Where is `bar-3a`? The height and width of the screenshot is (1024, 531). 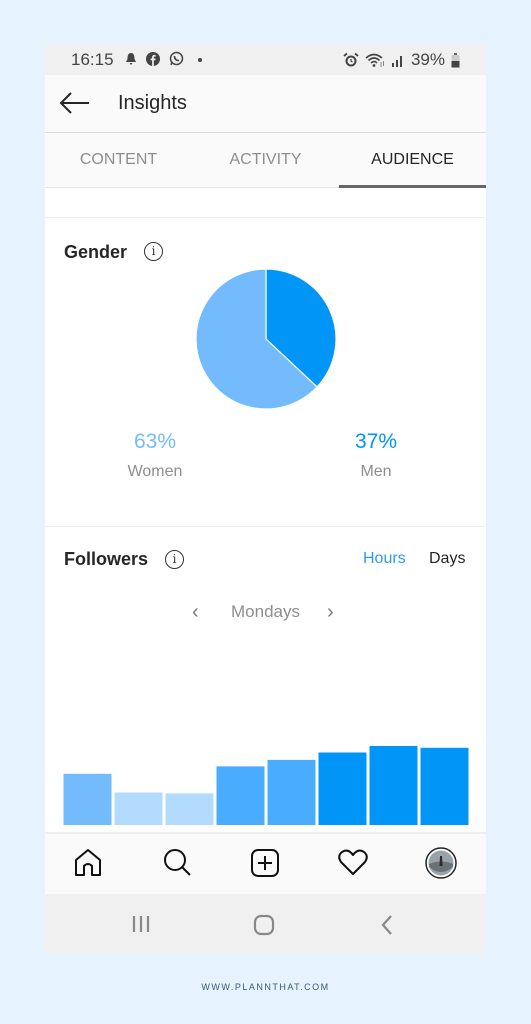
bar-3a is located at coordinates (138, 809).